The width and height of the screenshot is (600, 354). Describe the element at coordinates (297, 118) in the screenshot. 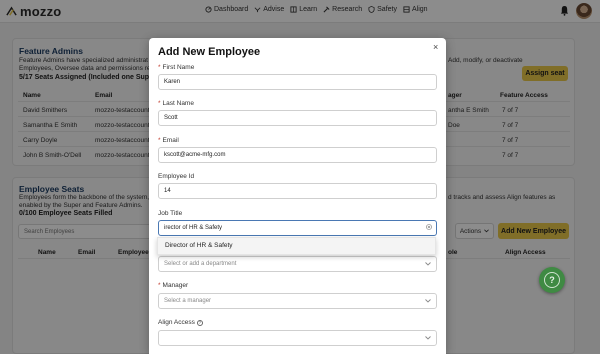

I see `last-name-input: Scott` at that location.